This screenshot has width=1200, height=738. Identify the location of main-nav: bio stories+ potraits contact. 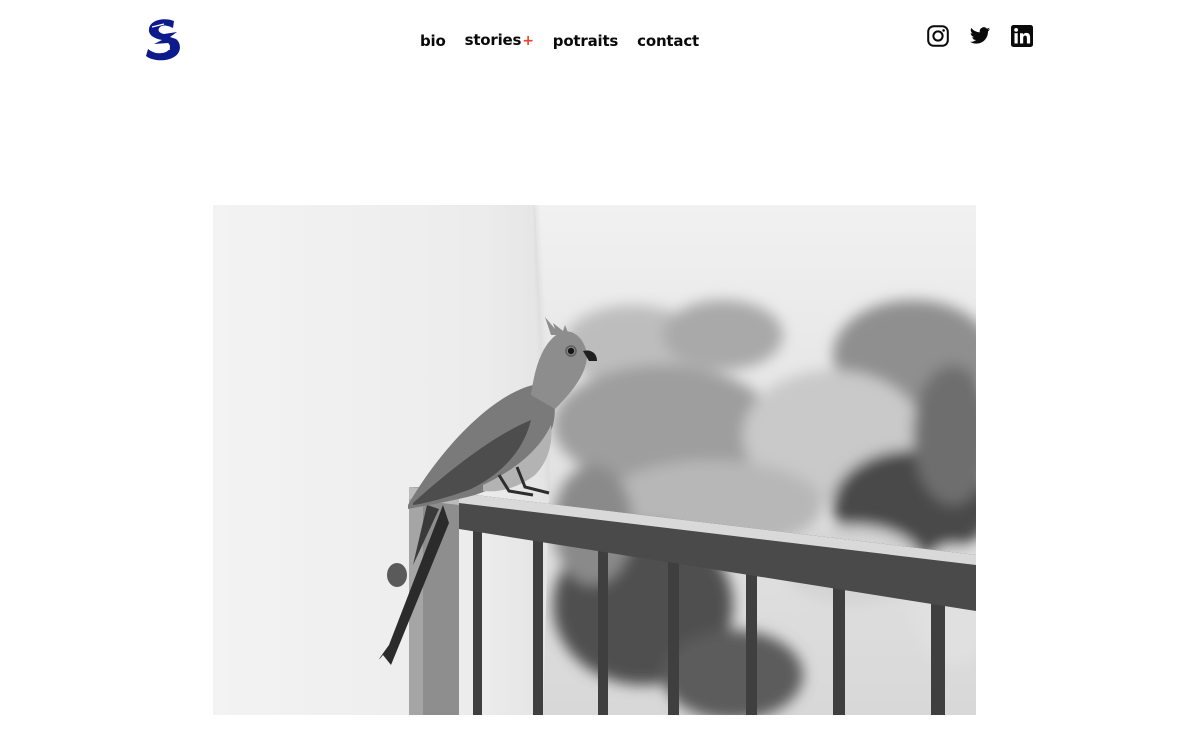
(559, 40).